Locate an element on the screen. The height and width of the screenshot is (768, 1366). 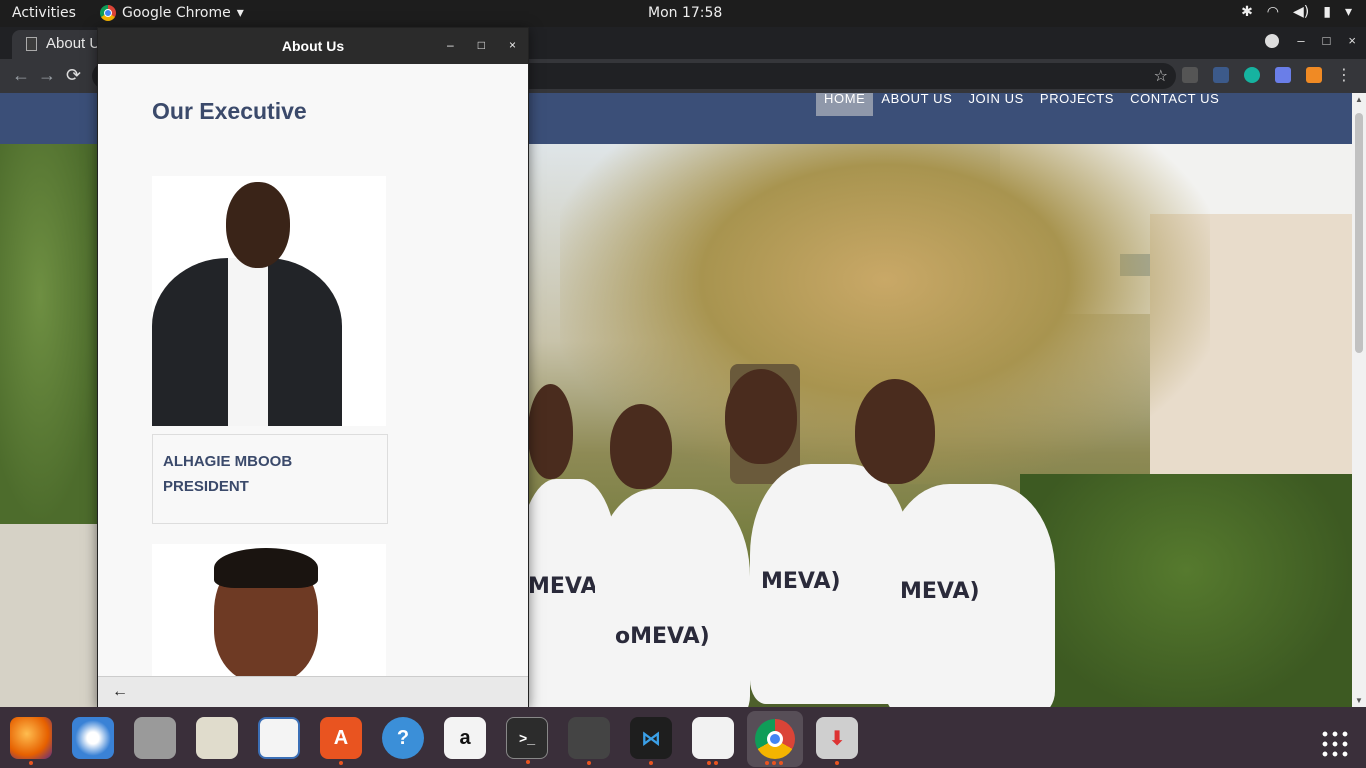
popup-titlebar: About Us – □ × is located at coordinates (313, 46).